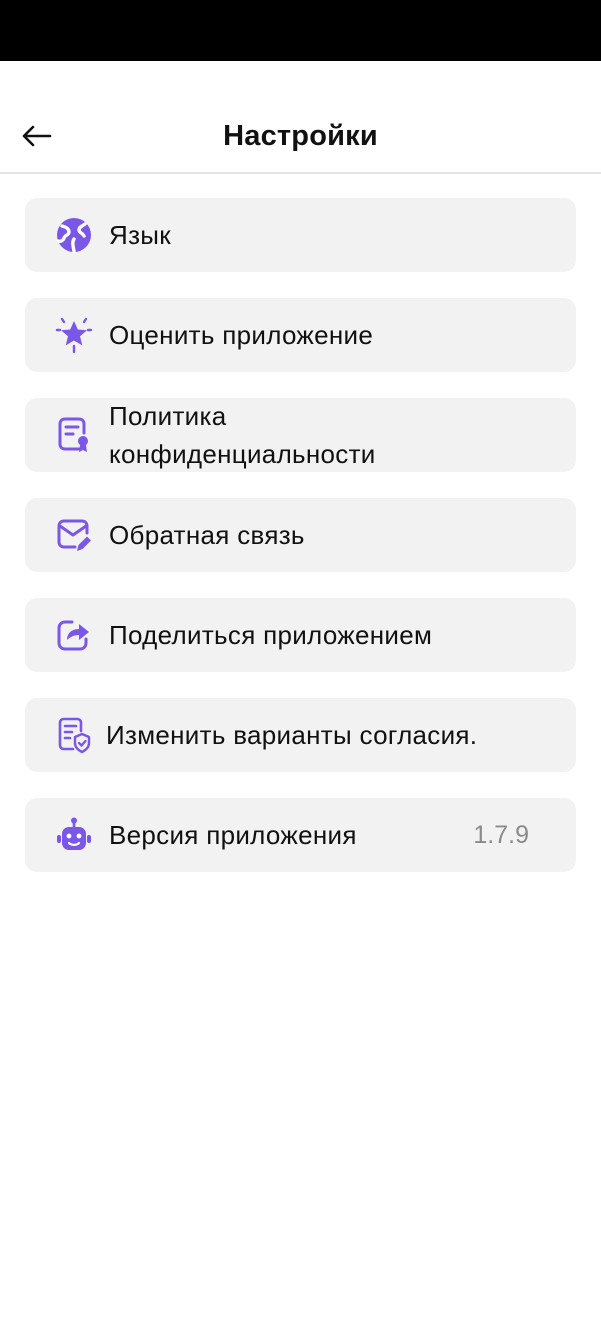 The height and width of the screenshot is (1329, 601). I want to click on settings-item-consent-options: Изменить варианты согласия., so click(300, 735).